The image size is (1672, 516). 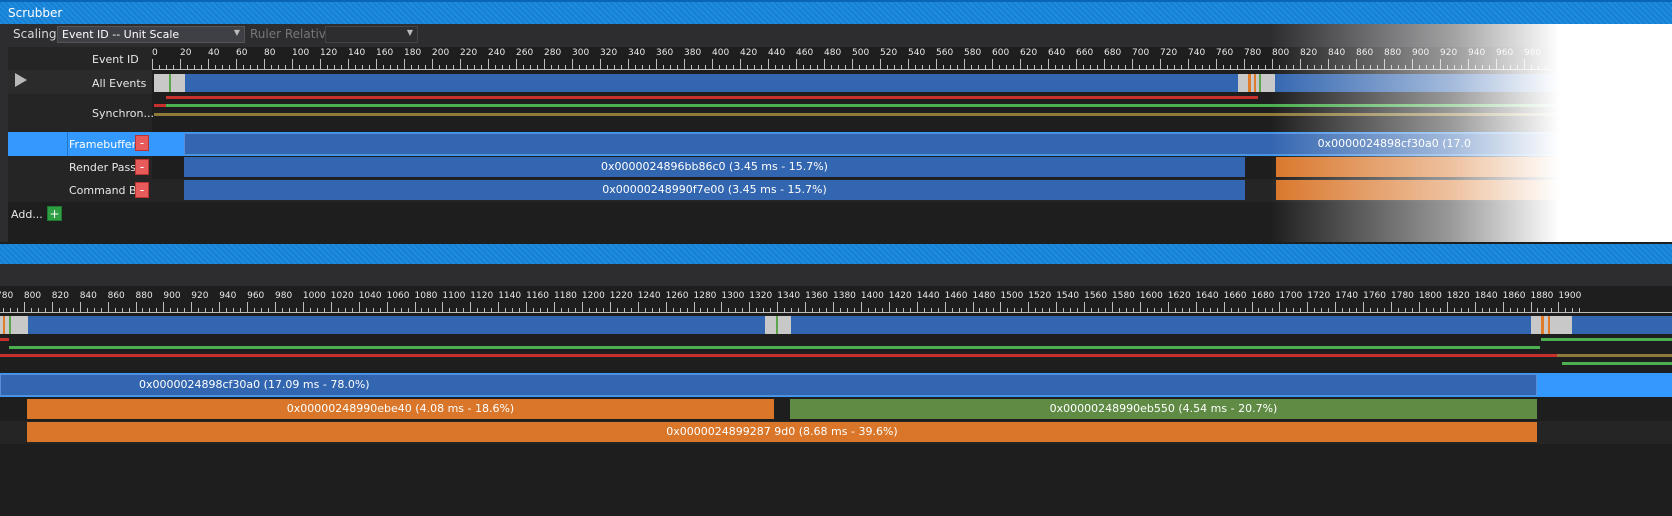 What do you see at coordinates (1207, 296) in the screenshot?
I see `ruler-tick-label: 1640` at bounding box center [1207, 296].